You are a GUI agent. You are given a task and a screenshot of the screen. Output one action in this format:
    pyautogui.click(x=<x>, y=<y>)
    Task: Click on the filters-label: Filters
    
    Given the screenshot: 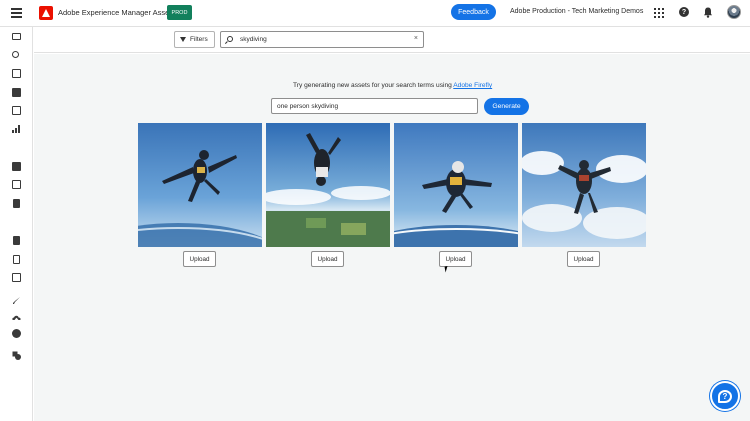 What is the action you would take?
    pyautogui.click(x=199, y=39)
    